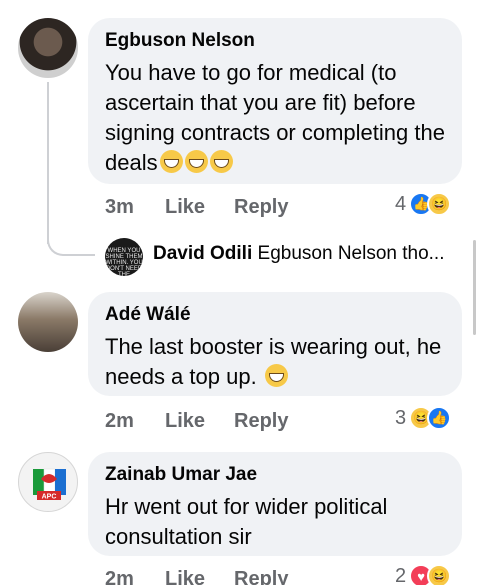  Describe the element at coordinates (423, 574) in the screenshot. I see `reactions-summary: 2 ♥ 😆` at that location.